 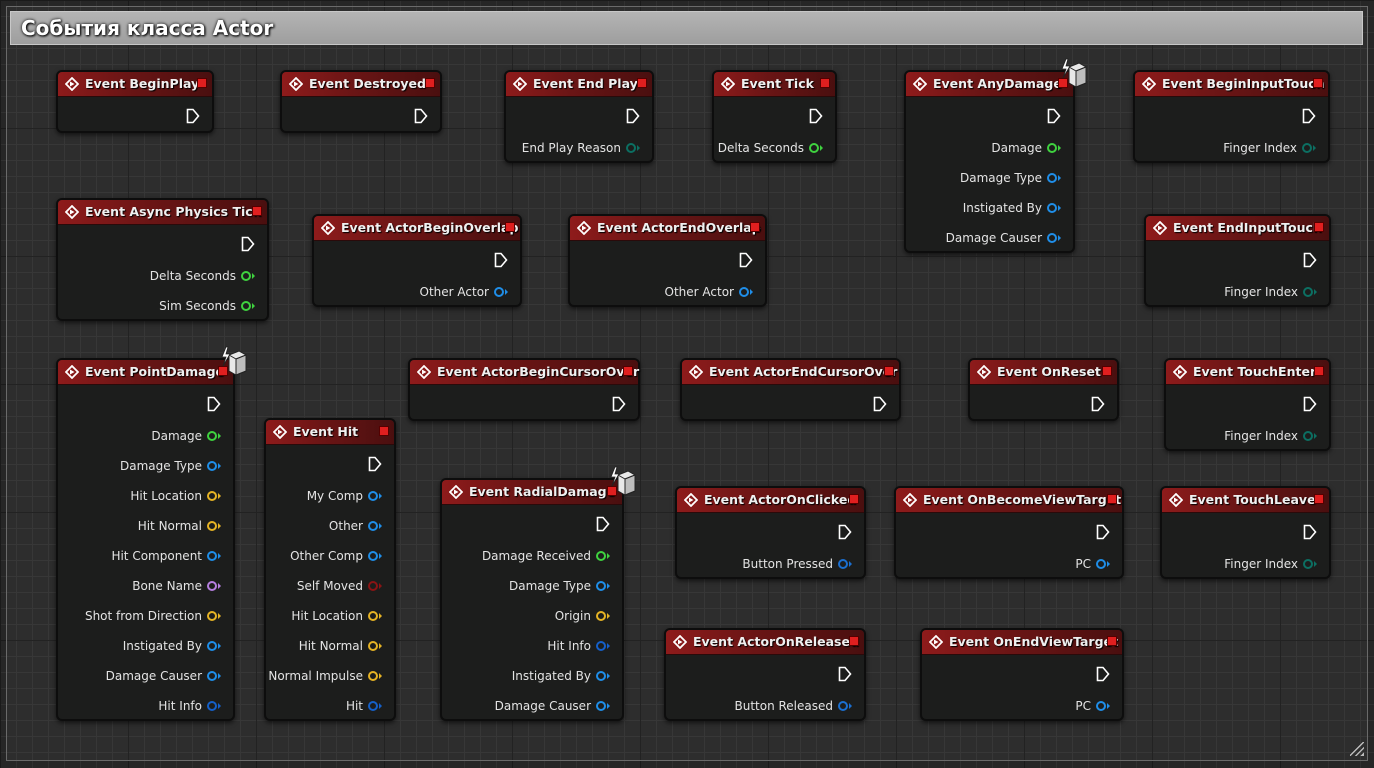 What do you see at coordinates (774, 116) in the screenshot?
I see `event-tick-node: Event Tick Delta Seconds` at bounding box center [774, 116].